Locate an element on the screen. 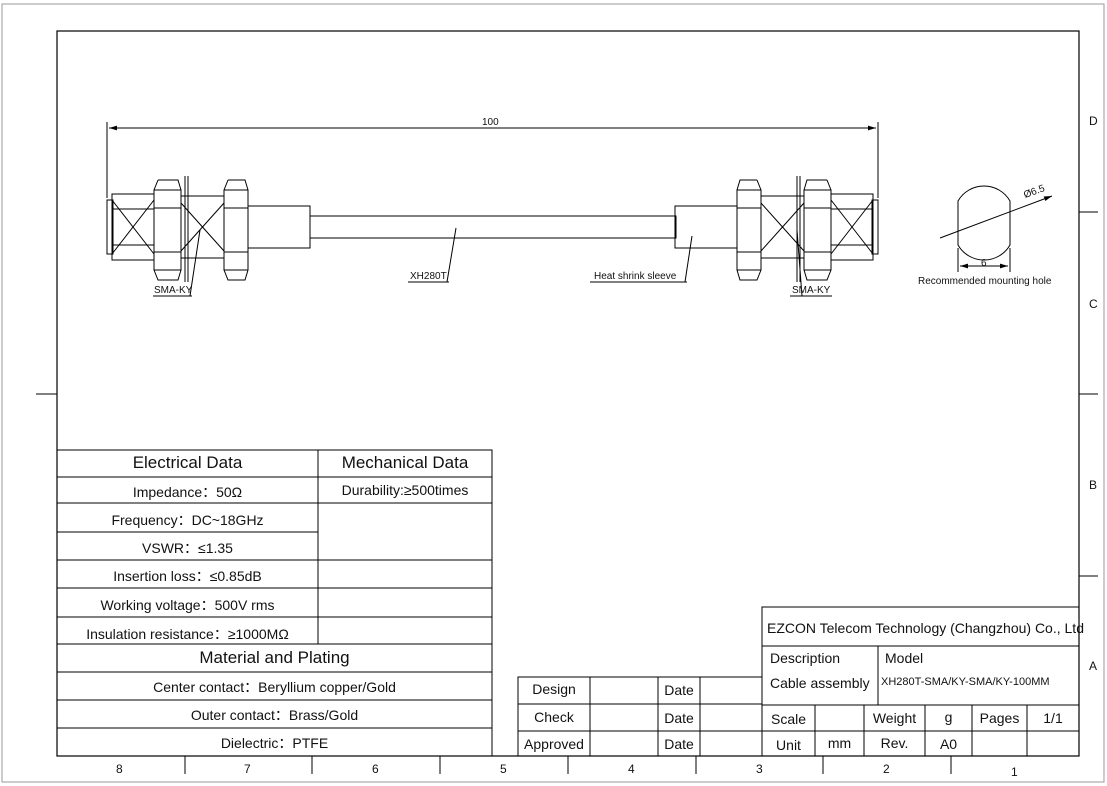 Image resolution: width=1107 pixels, height=786 pixels. mounting-hole is located at coordinates (996, 228).